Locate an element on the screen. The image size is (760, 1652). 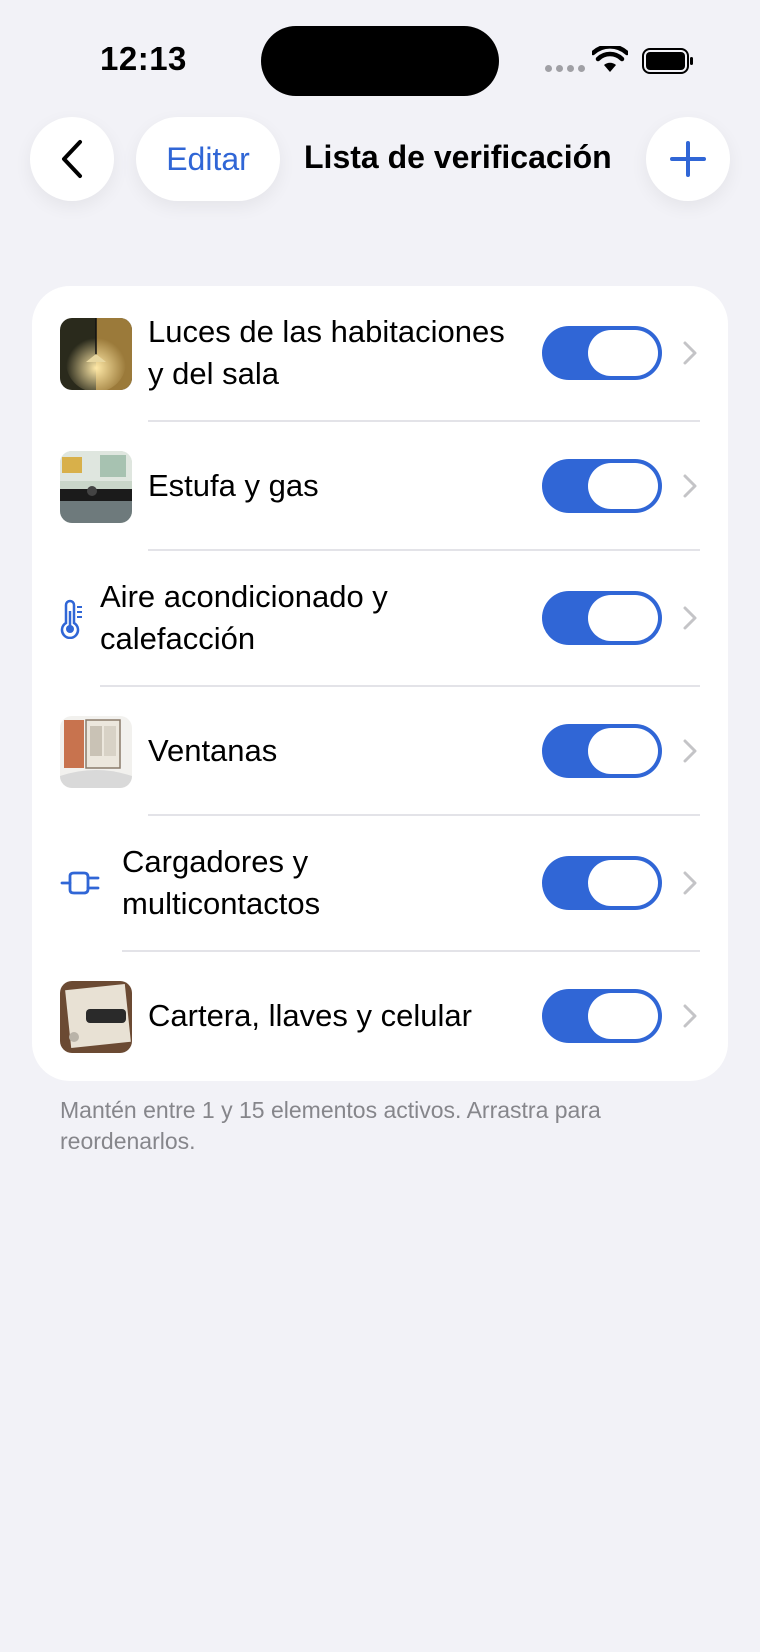
plus-icon is located at coordinates (688, 159).